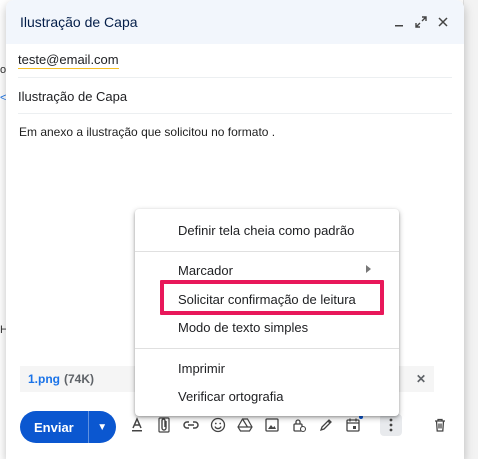 Image resolution: width=478 pixels, height=459 pixels. What do you see at coordinates (191, 425) in the screenshot?
I see `insert-link-icon` at bounding box center [191, 425].